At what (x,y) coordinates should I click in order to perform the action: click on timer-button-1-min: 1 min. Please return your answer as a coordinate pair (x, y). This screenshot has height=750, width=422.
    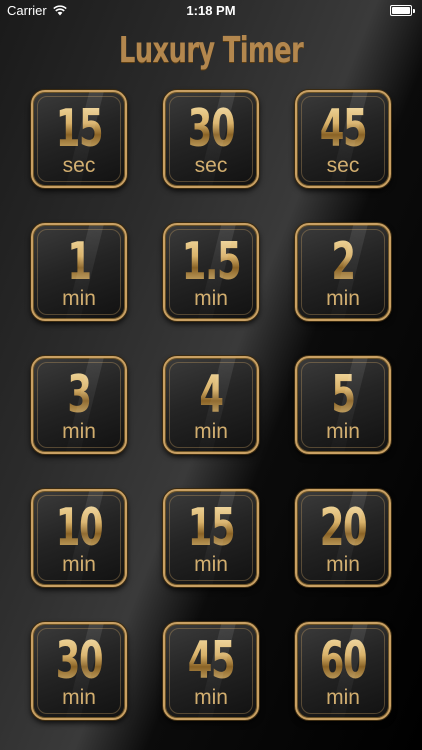
    Looking at the image, I should click on (79, 272).